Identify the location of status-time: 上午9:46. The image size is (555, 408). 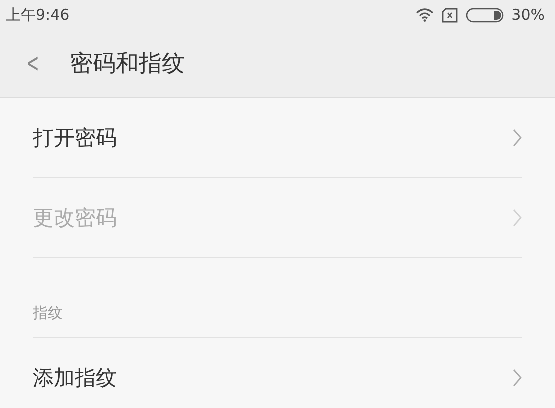
(38, 15).